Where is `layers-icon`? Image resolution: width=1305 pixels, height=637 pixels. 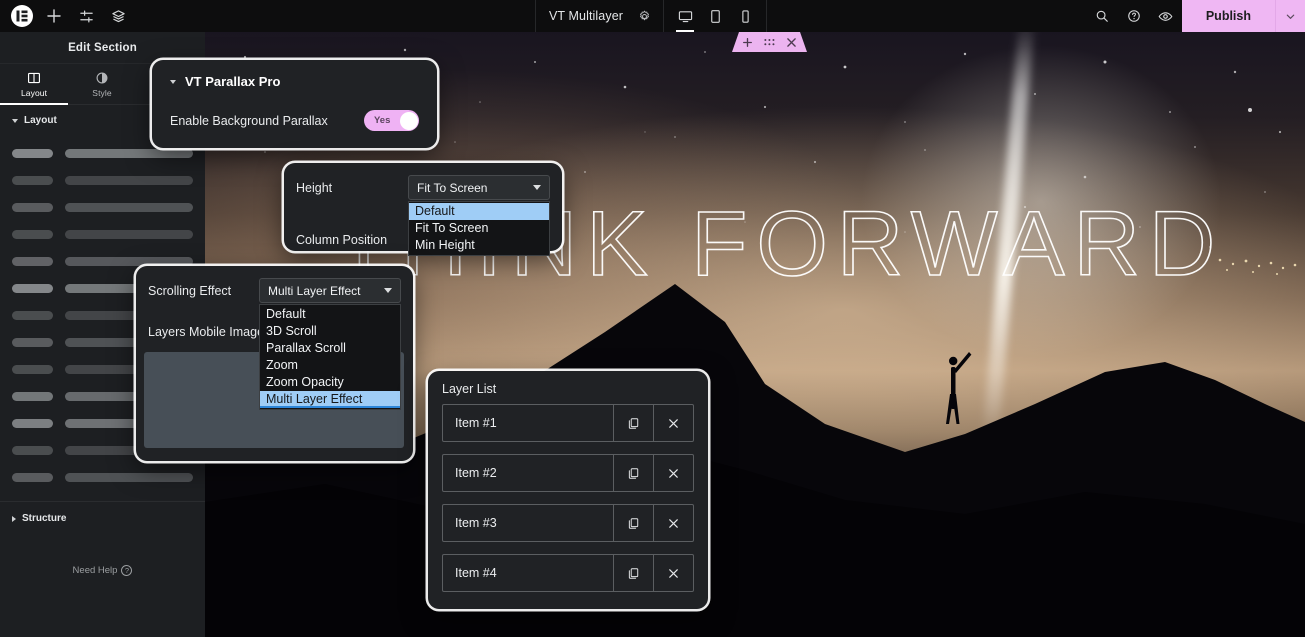 layers-icon is located at coordinates (118, 15).